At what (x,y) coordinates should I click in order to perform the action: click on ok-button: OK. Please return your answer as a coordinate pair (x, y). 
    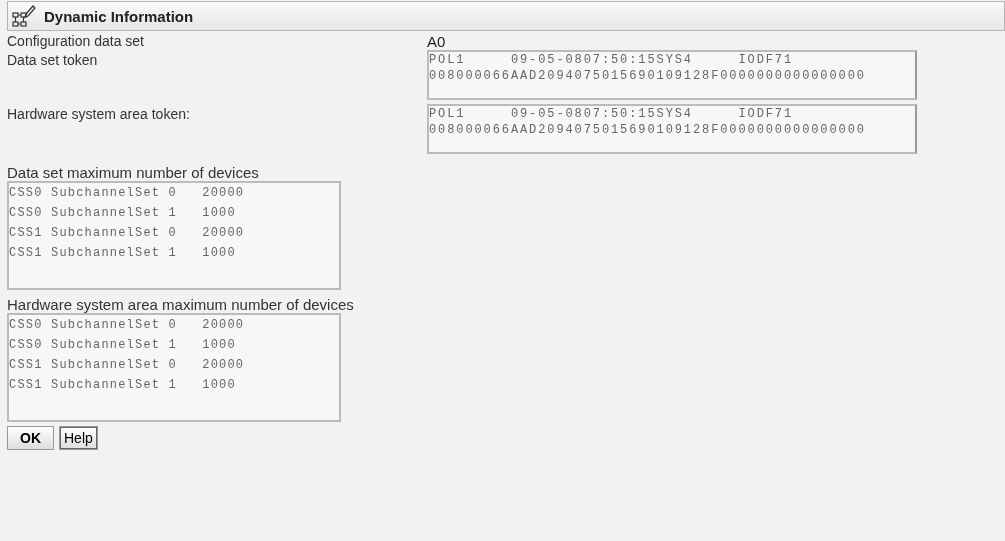
    Looking at the image, I should click on (30, 438).